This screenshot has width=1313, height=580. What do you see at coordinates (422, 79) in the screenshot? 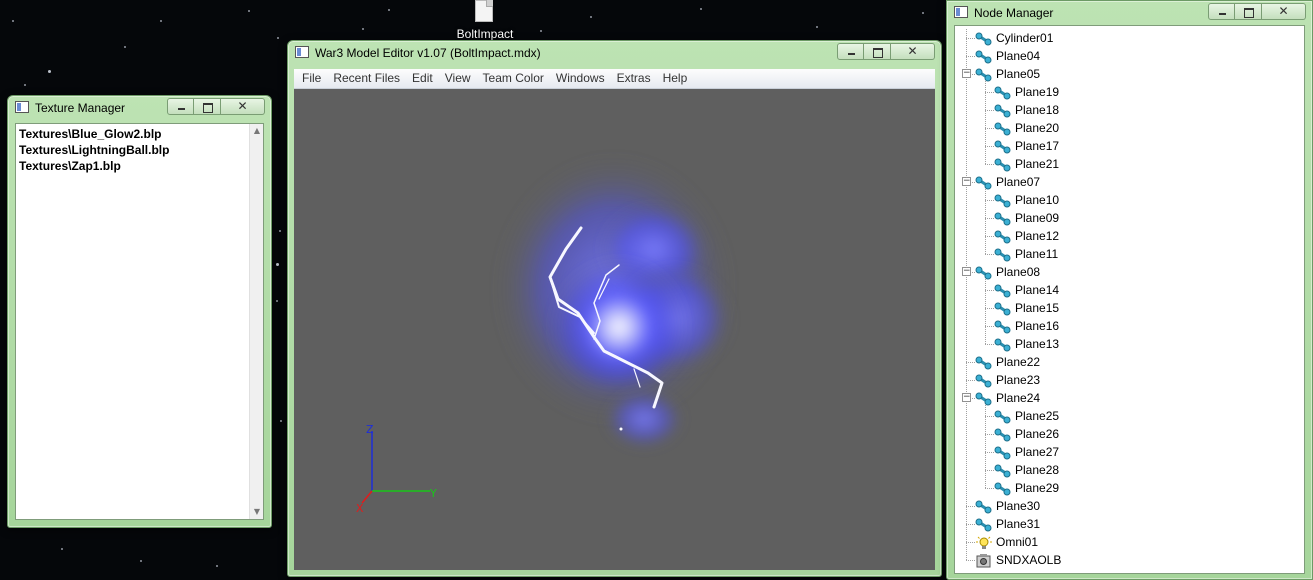
I see `menu-edit: Edit` at bounding box center [422, 79].